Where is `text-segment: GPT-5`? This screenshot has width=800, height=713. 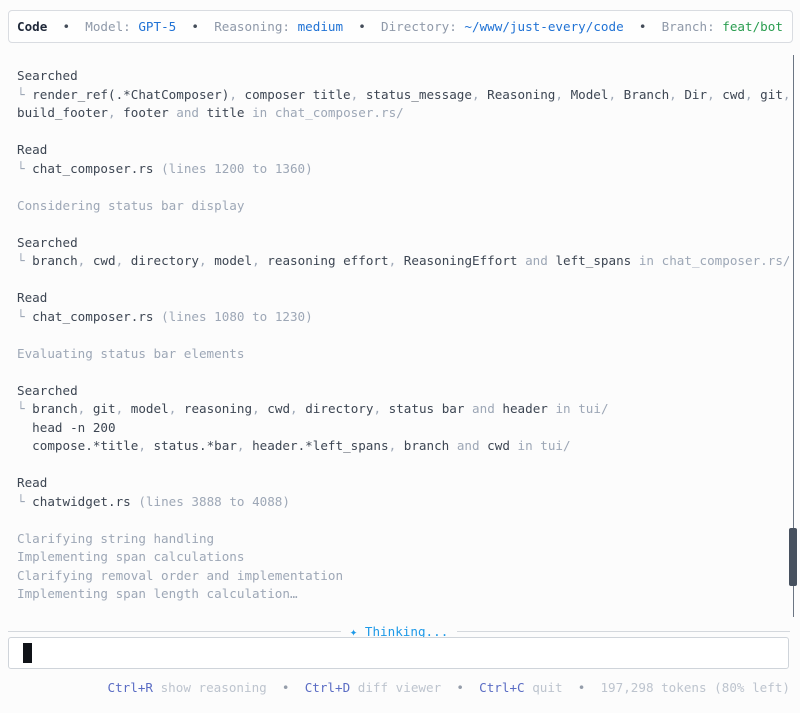 text-segment: GPT-5 is located at coordinates (157, 26).